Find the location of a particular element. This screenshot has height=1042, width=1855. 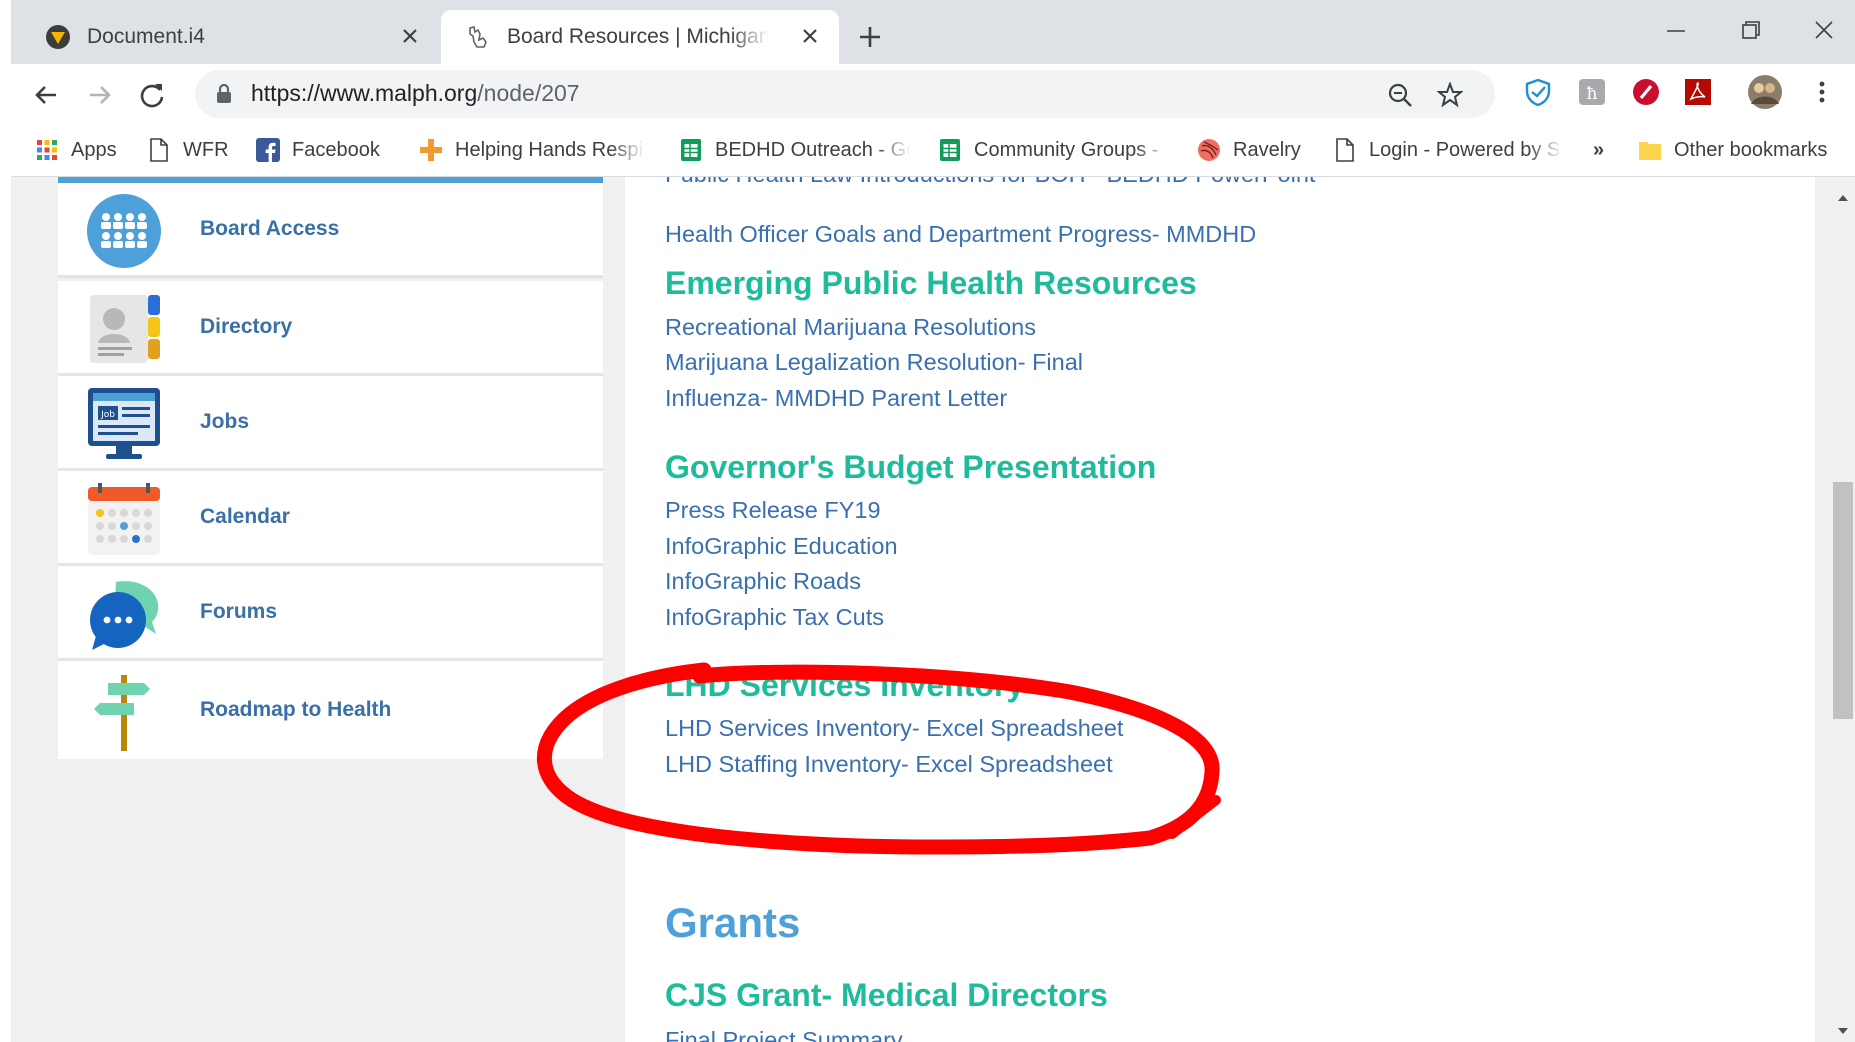

sidebar-item-board-access: Board Access is located at coordinates (330, 230).